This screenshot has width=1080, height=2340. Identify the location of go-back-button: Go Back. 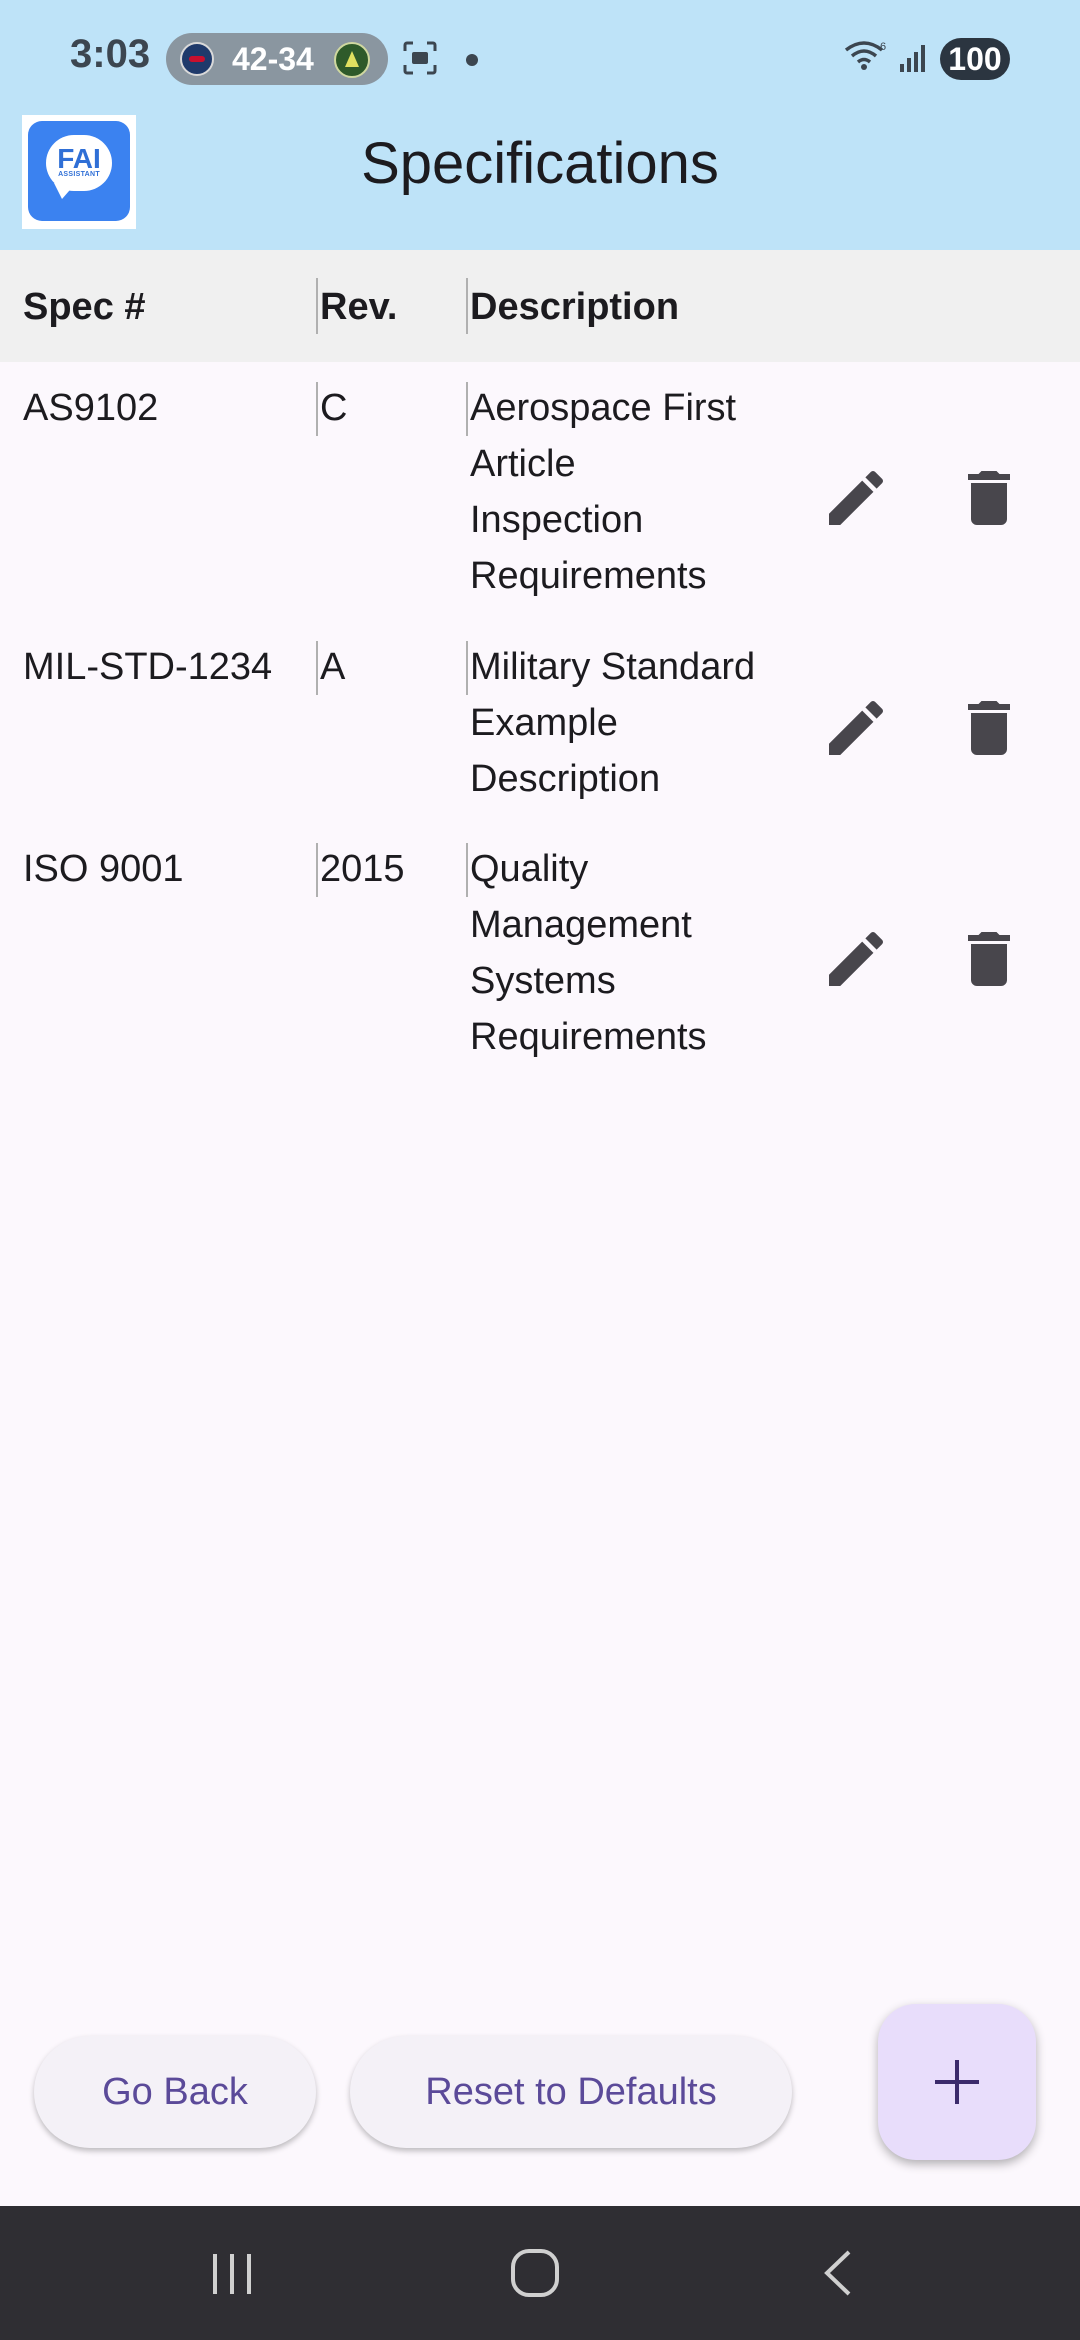
(175, 2092).